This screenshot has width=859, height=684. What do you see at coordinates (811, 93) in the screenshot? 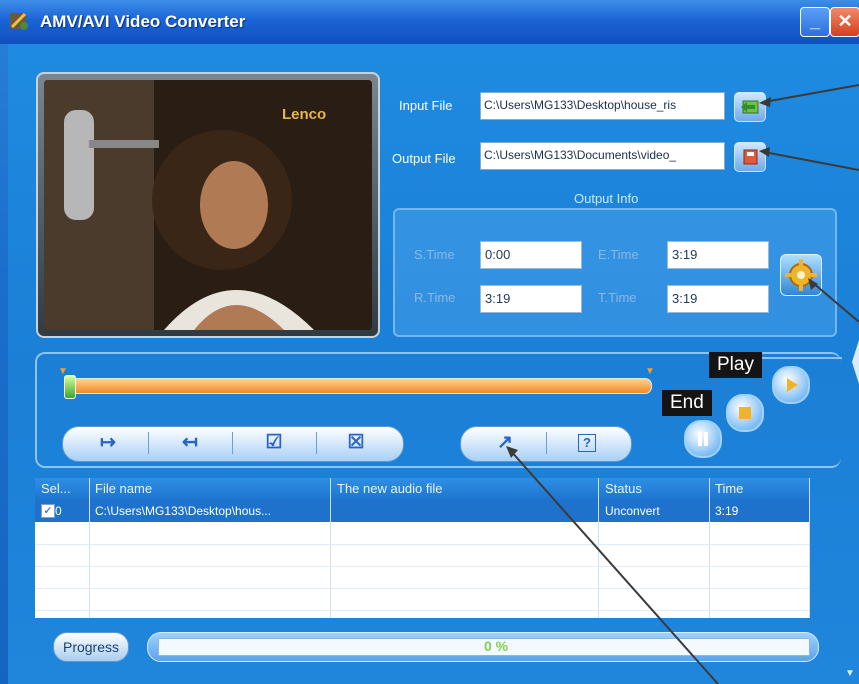
I see `callout-line-input` at bounding box center [811, 93].